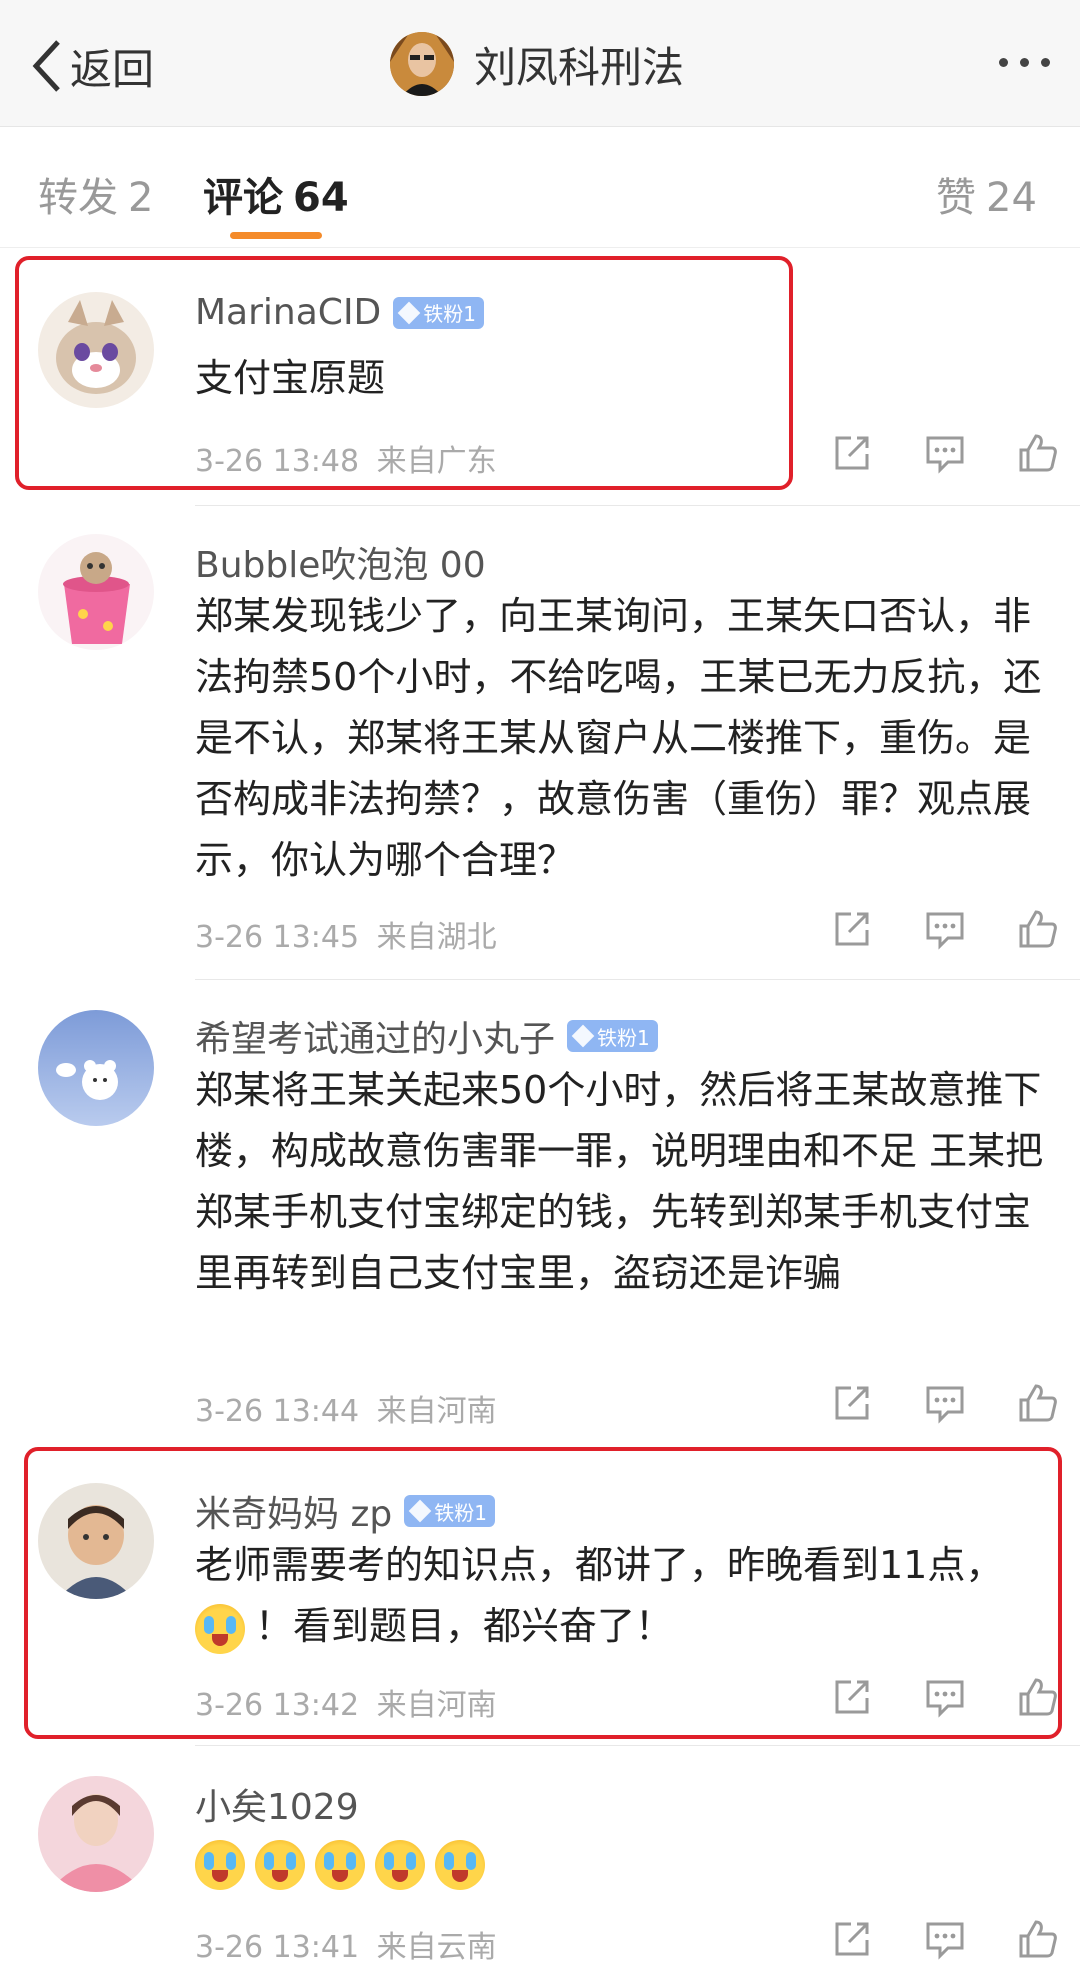  I want to click on author-avatar-image, so click(422, 64).